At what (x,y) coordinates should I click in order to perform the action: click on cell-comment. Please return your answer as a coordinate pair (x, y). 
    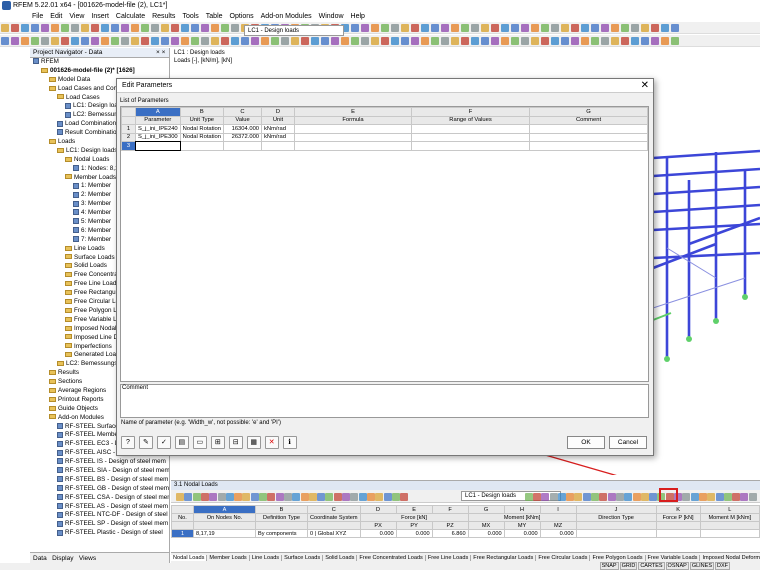
    Looking at the image, I should click on (588, 137).